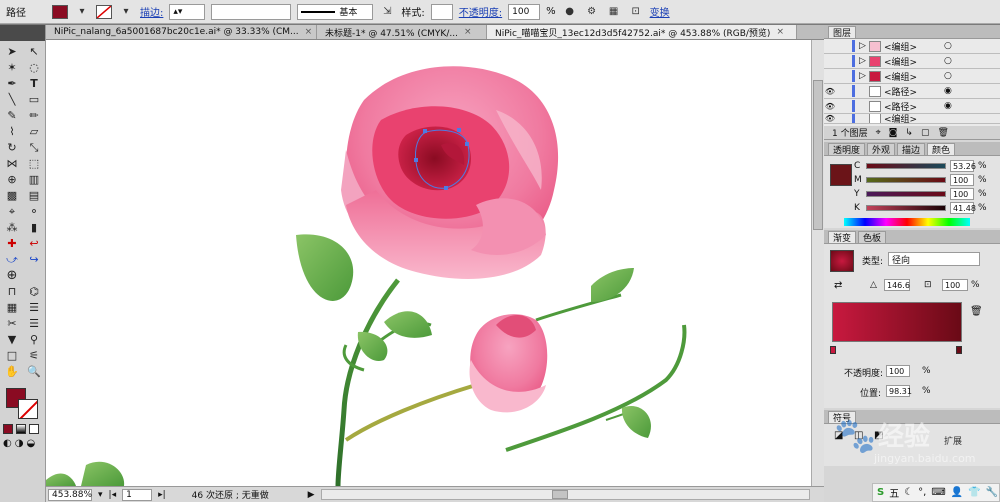 Image resolution: width=1000 pixels, height=502 pixels. I want to click on yellow-slider: Y 100%, so click(912, 194).